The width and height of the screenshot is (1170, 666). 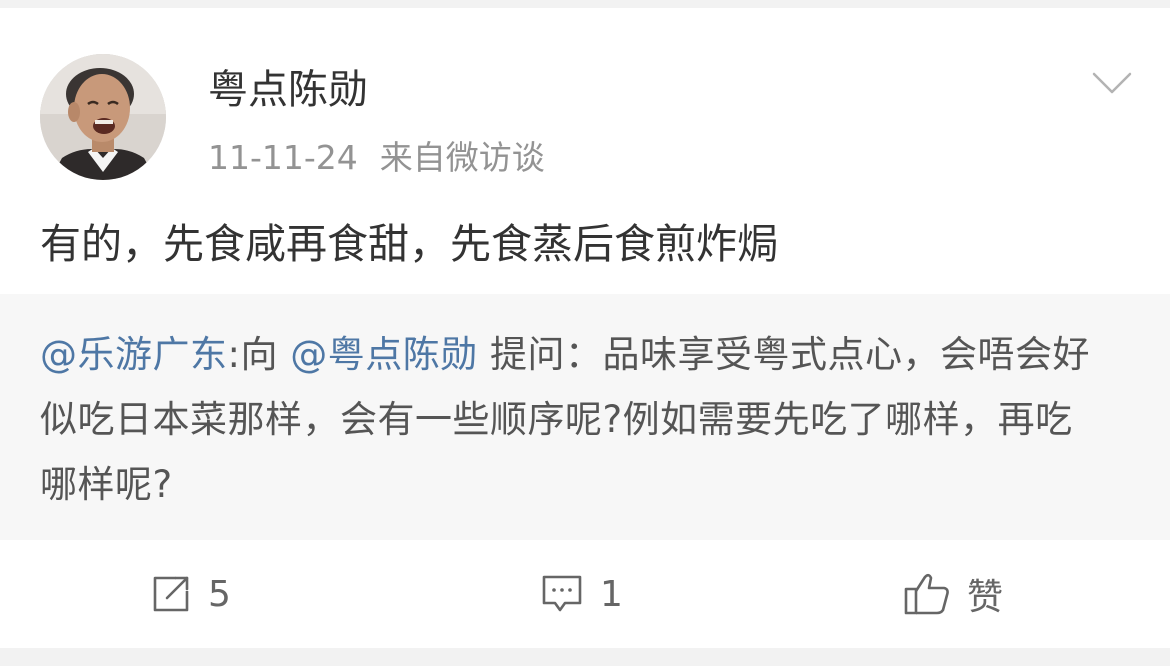 I want to click on thumbs-up-icon, so click(x=926, y=594).